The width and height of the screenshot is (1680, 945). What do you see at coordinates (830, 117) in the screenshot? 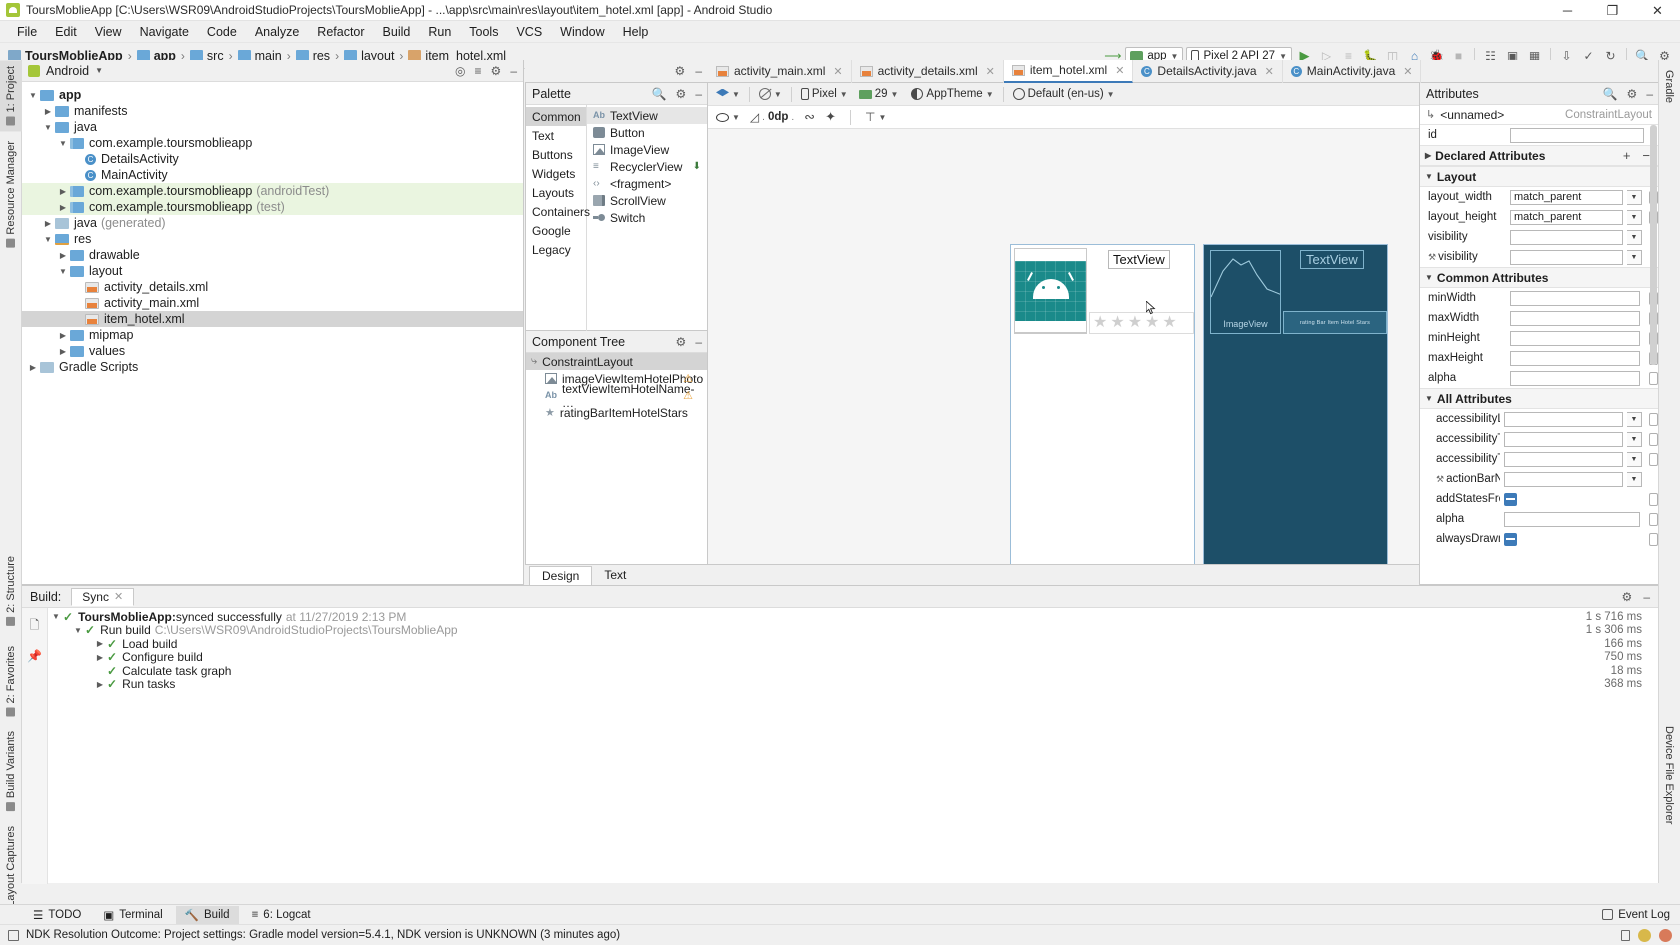
I see `clear-constraints-button: ✦` at bounding box center [830, 117].